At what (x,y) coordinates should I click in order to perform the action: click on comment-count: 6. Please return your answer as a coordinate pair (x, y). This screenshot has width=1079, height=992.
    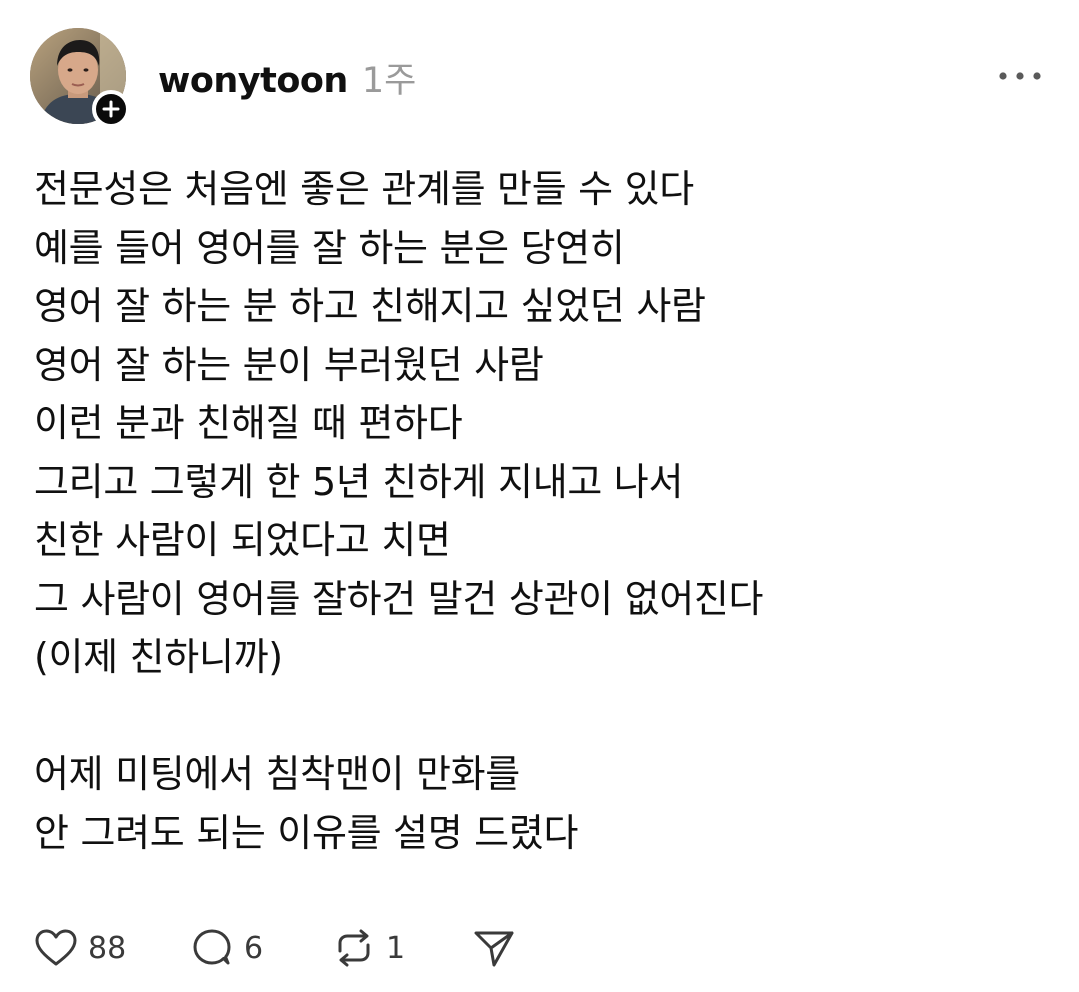
    Looking at the image, I should click on (254, 948).